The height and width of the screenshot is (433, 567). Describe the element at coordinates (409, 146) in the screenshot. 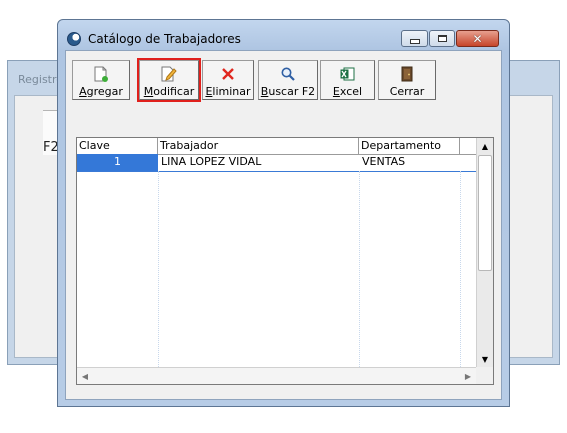

I see `column-header-departamento: Departamento` at that location.